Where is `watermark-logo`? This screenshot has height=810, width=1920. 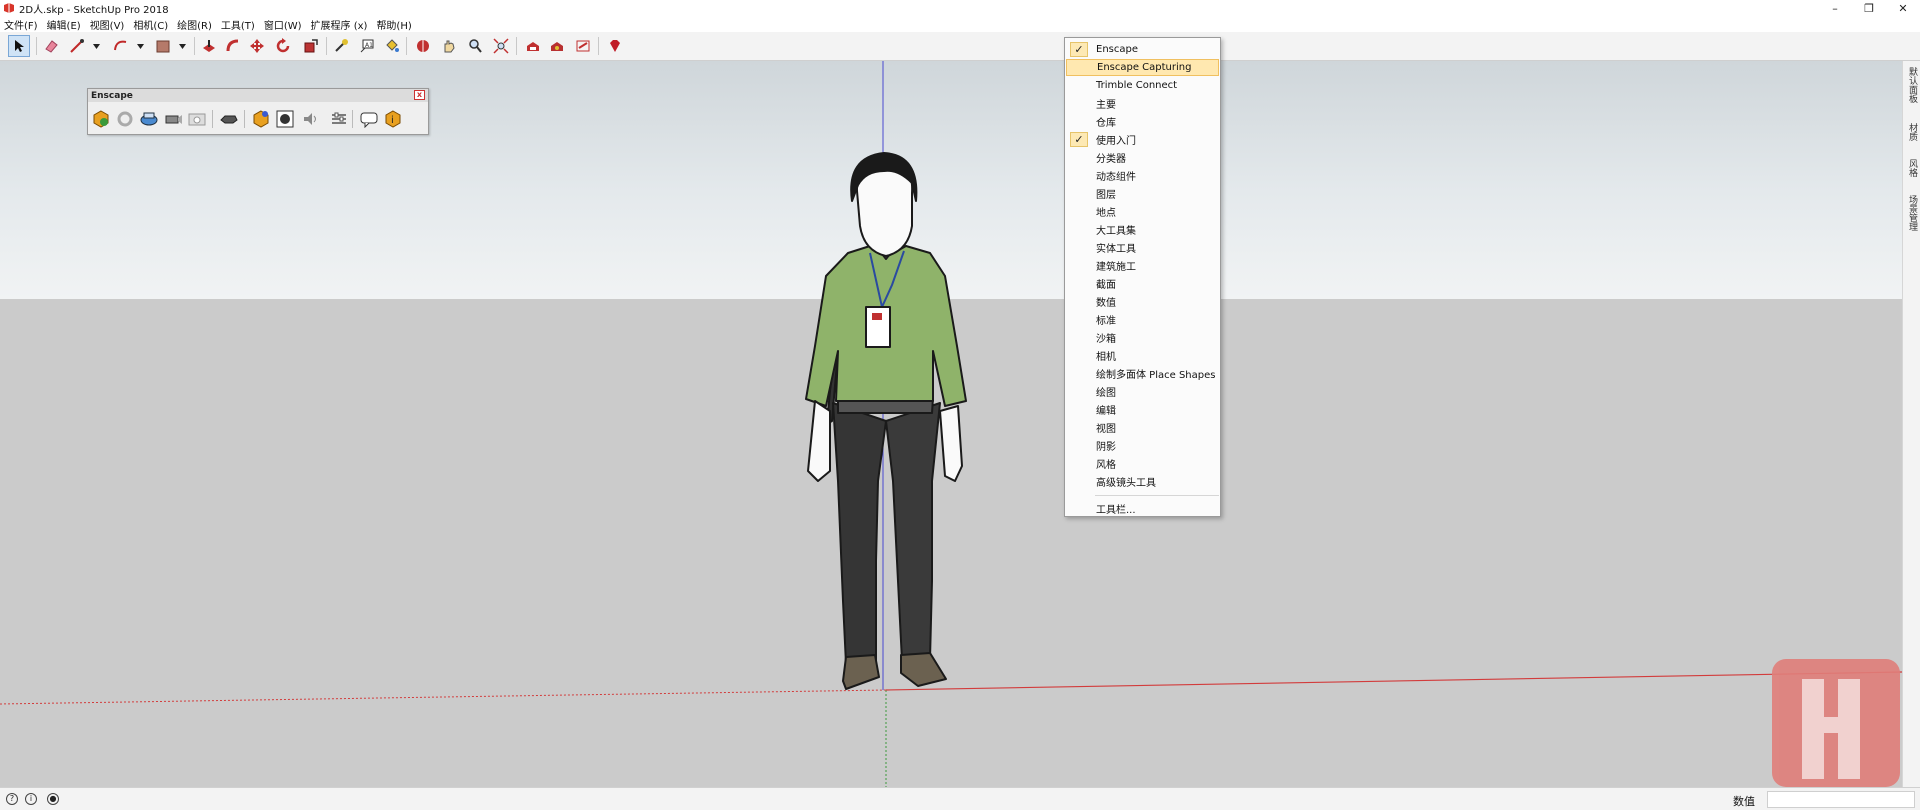
watermark-logo is located at coordinates (1836, 723).